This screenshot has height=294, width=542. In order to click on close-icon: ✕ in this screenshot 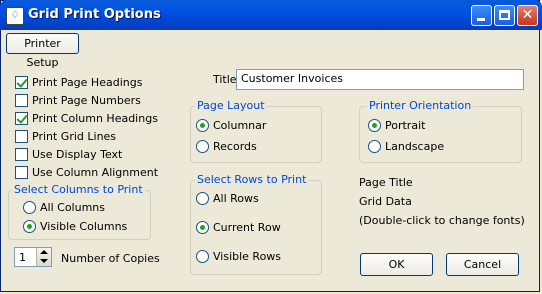, I will do `click(527, 15)`.